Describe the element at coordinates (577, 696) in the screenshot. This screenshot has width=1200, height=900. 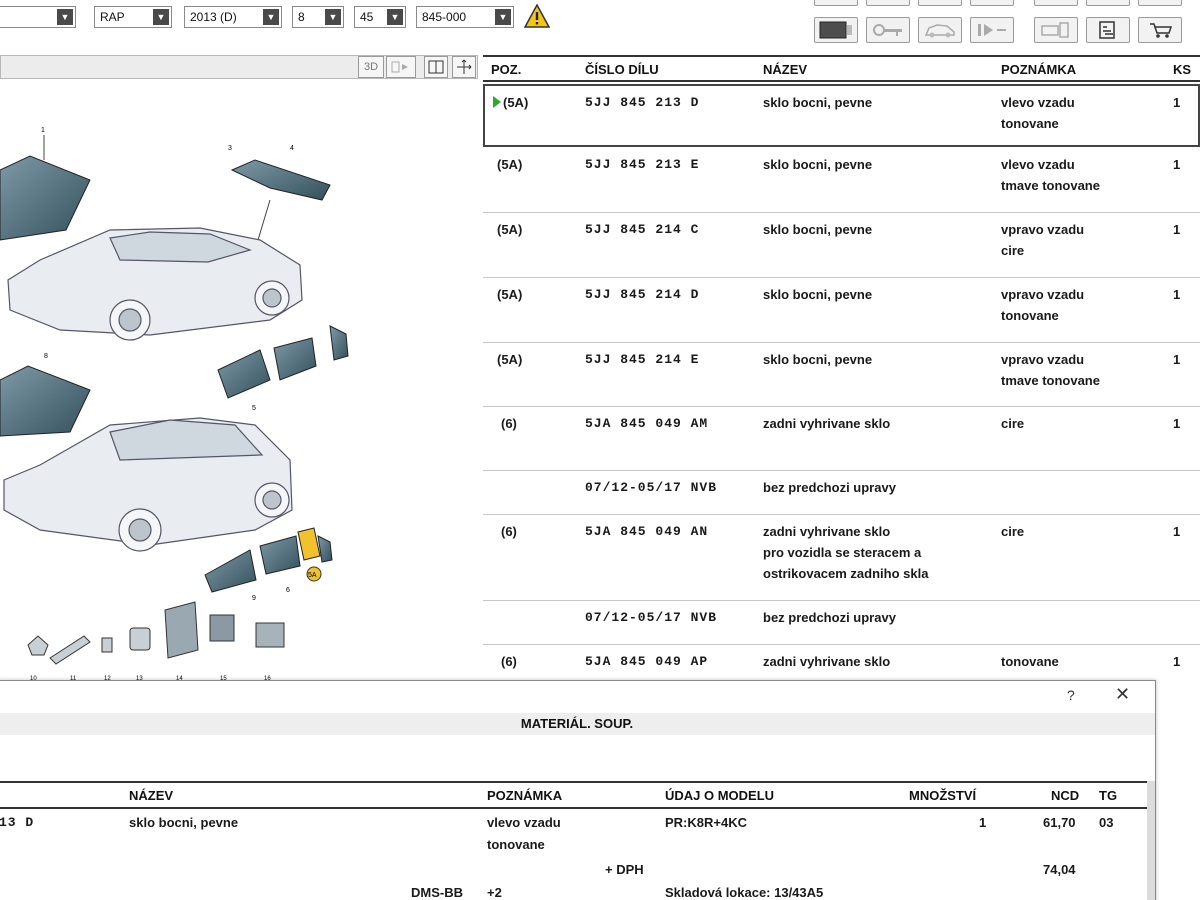
I see `dialog-titlebar: ? ✕` at that location.